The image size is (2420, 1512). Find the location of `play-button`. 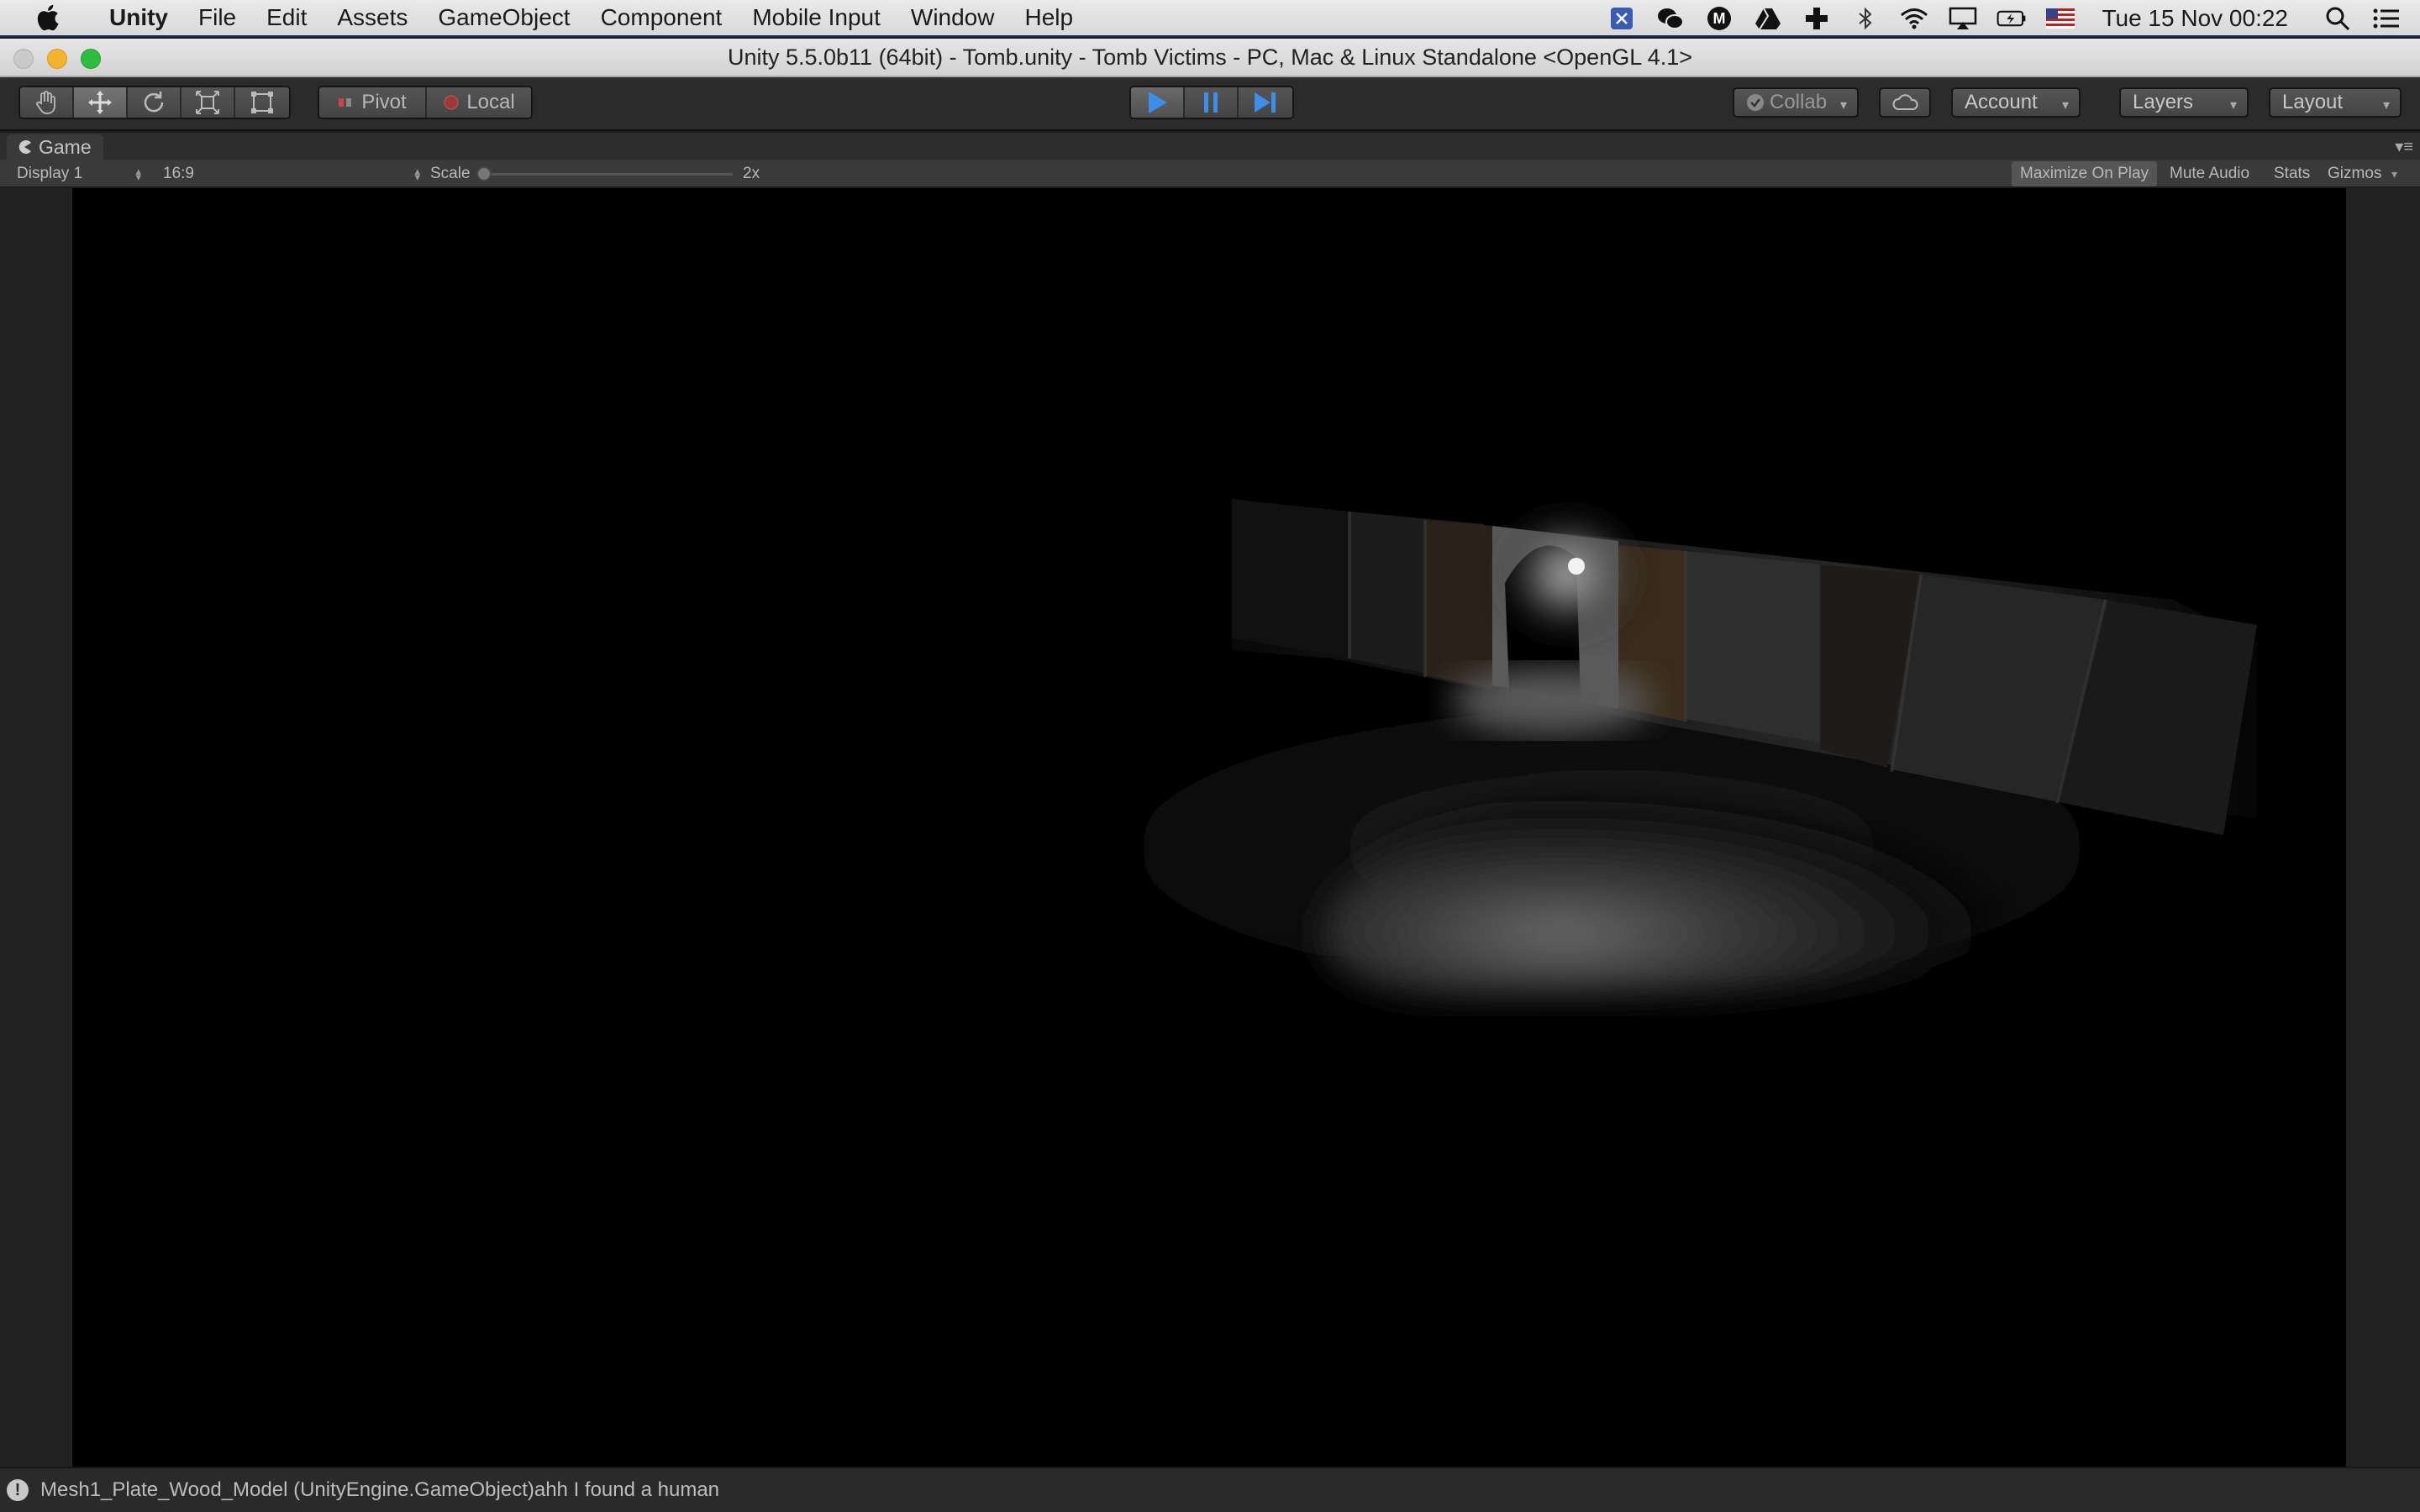

play-button is located at coordinates (1158, 102).